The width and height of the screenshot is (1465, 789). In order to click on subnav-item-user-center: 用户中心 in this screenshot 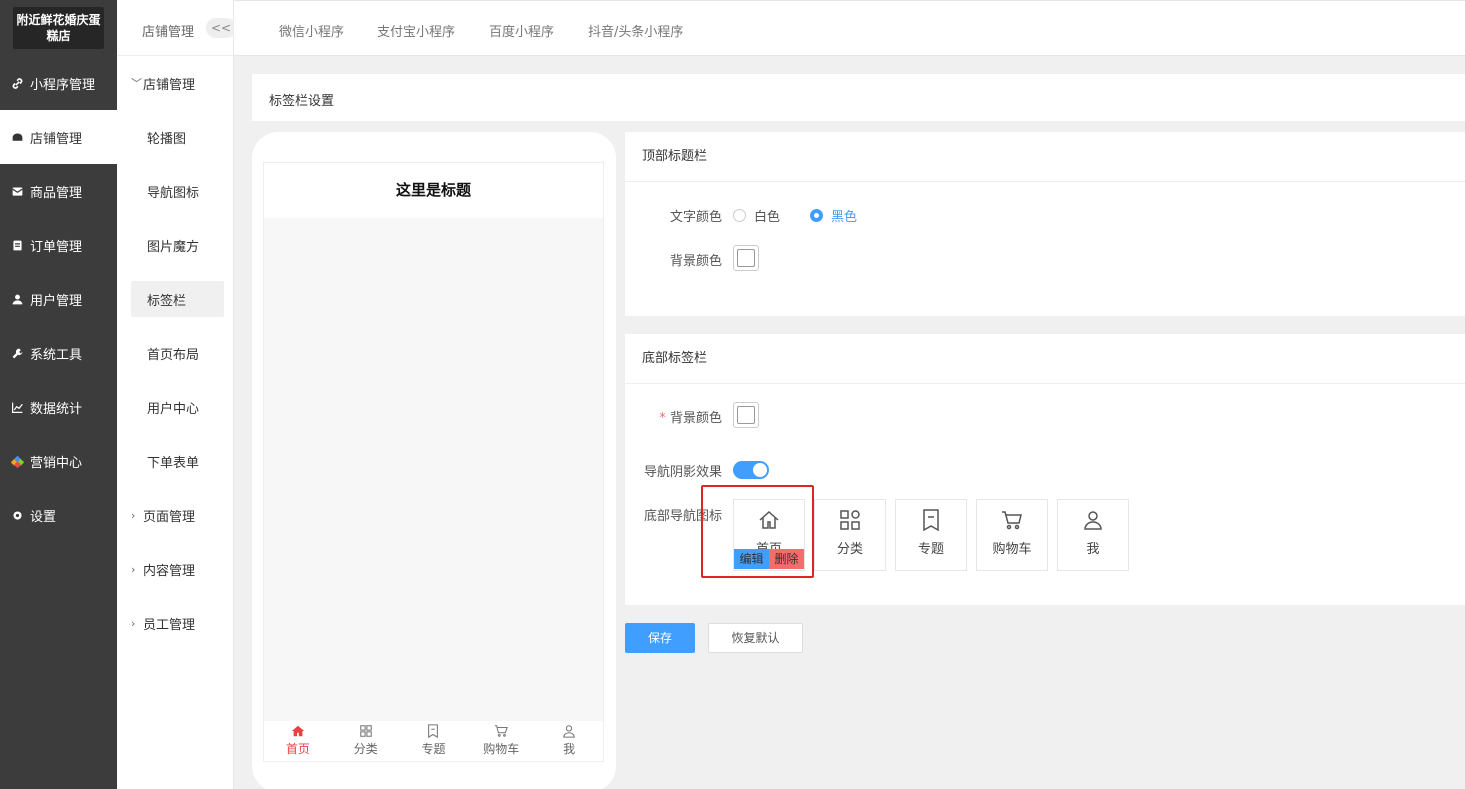, I will do `click(177, 407)`.